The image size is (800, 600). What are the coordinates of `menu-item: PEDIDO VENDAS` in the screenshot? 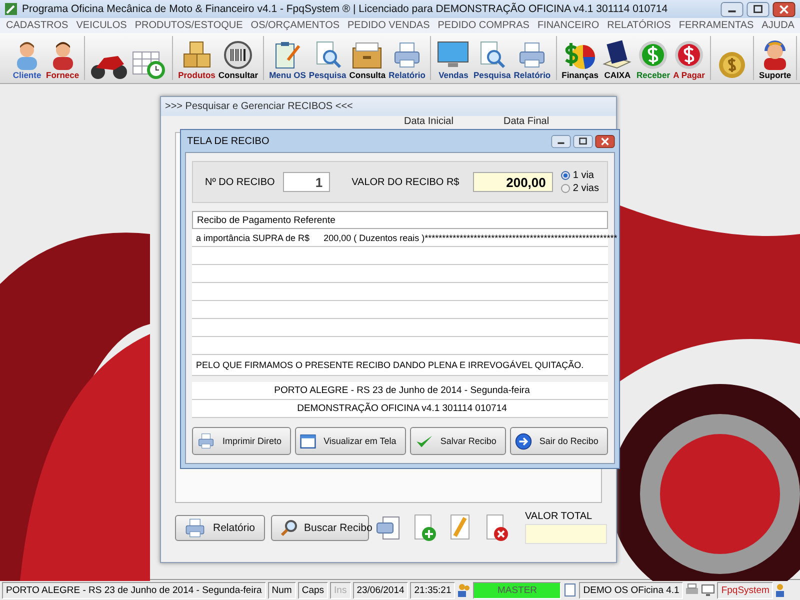 It's located at (389, 25).